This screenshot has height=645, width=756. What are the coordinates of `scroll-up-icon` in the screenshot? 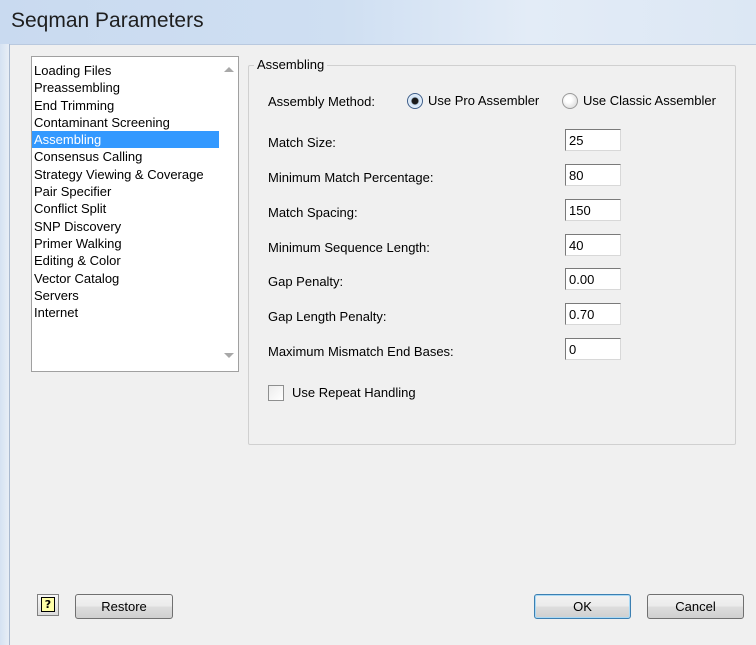 It's located at (229, 69).